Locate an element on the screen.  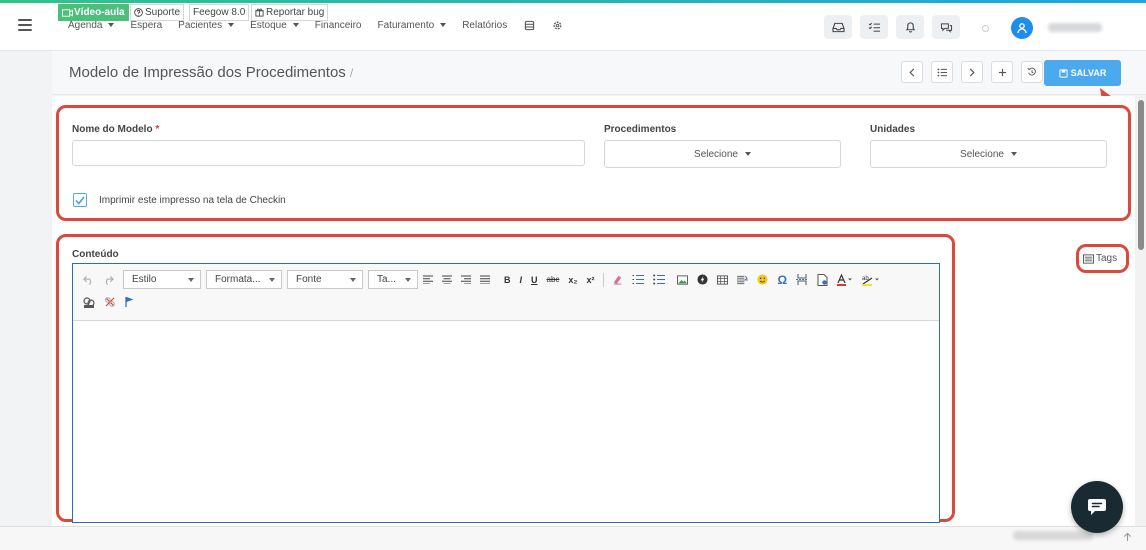
nav-item-estoque: Estoque is located at coordinates (274, 25).